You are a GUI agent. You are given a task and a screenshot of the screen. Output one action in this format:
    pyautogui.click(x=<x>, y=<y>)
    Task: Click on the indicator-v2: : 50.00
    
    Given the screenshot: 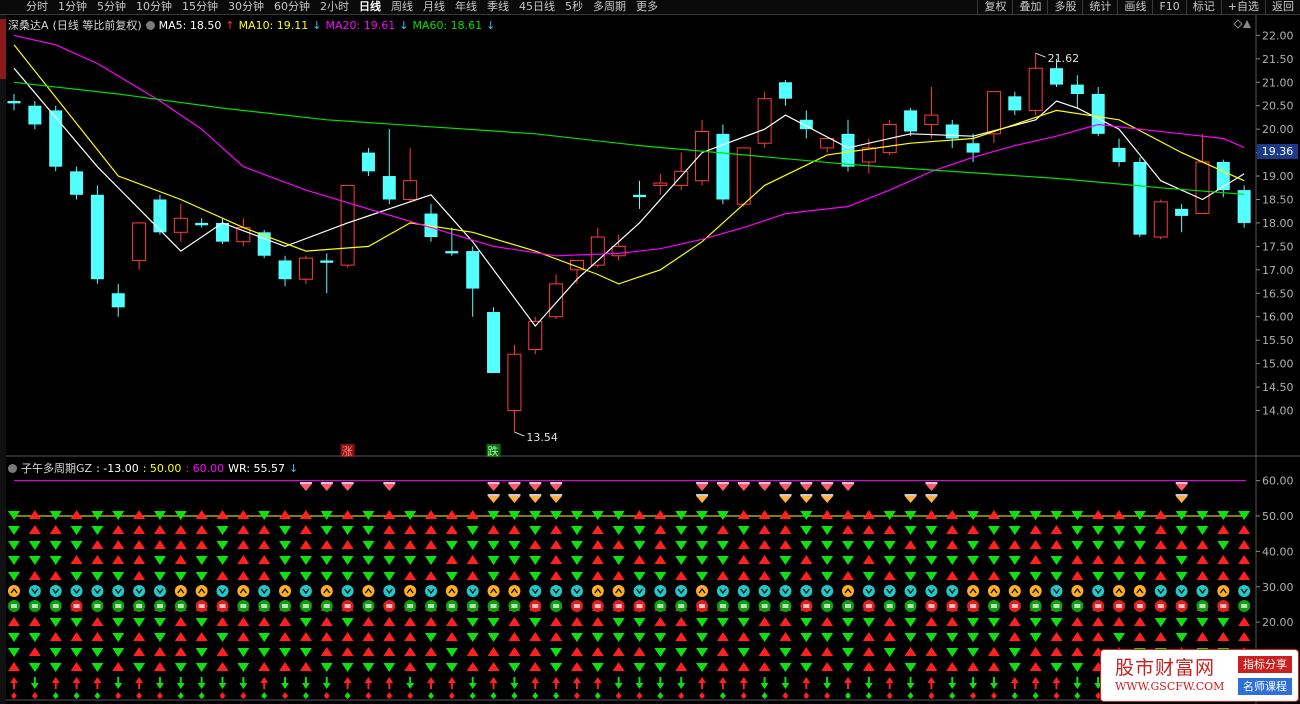 What is the action you would take?
    pyautogui.click(x=162, y=468)
    